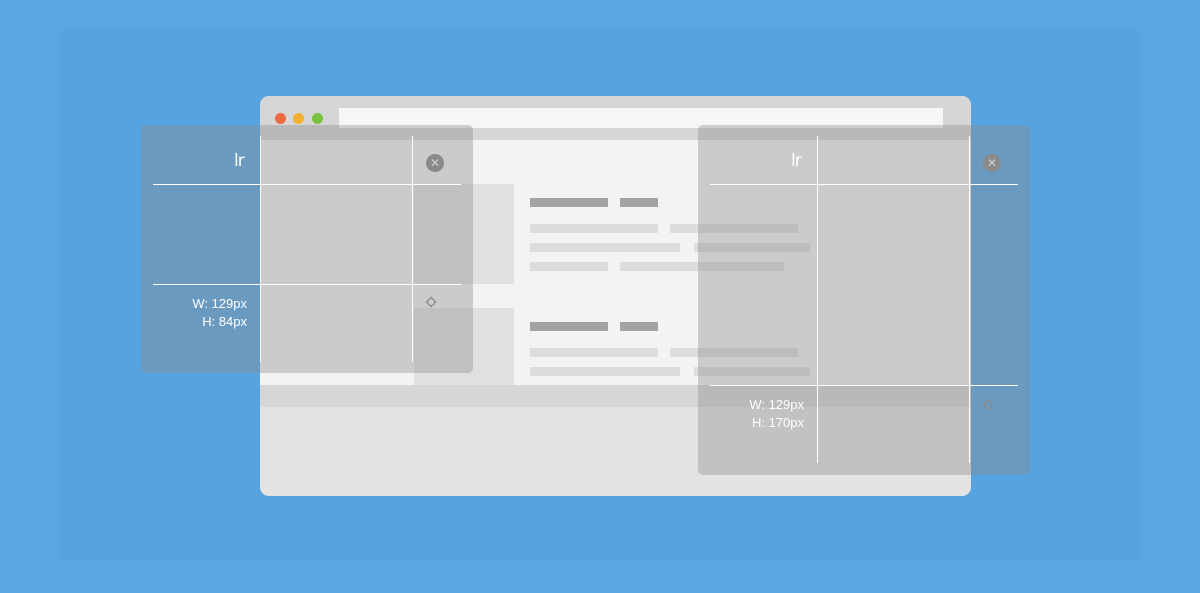  I want to click on height-readout: H: 84px, so click(224, 321).